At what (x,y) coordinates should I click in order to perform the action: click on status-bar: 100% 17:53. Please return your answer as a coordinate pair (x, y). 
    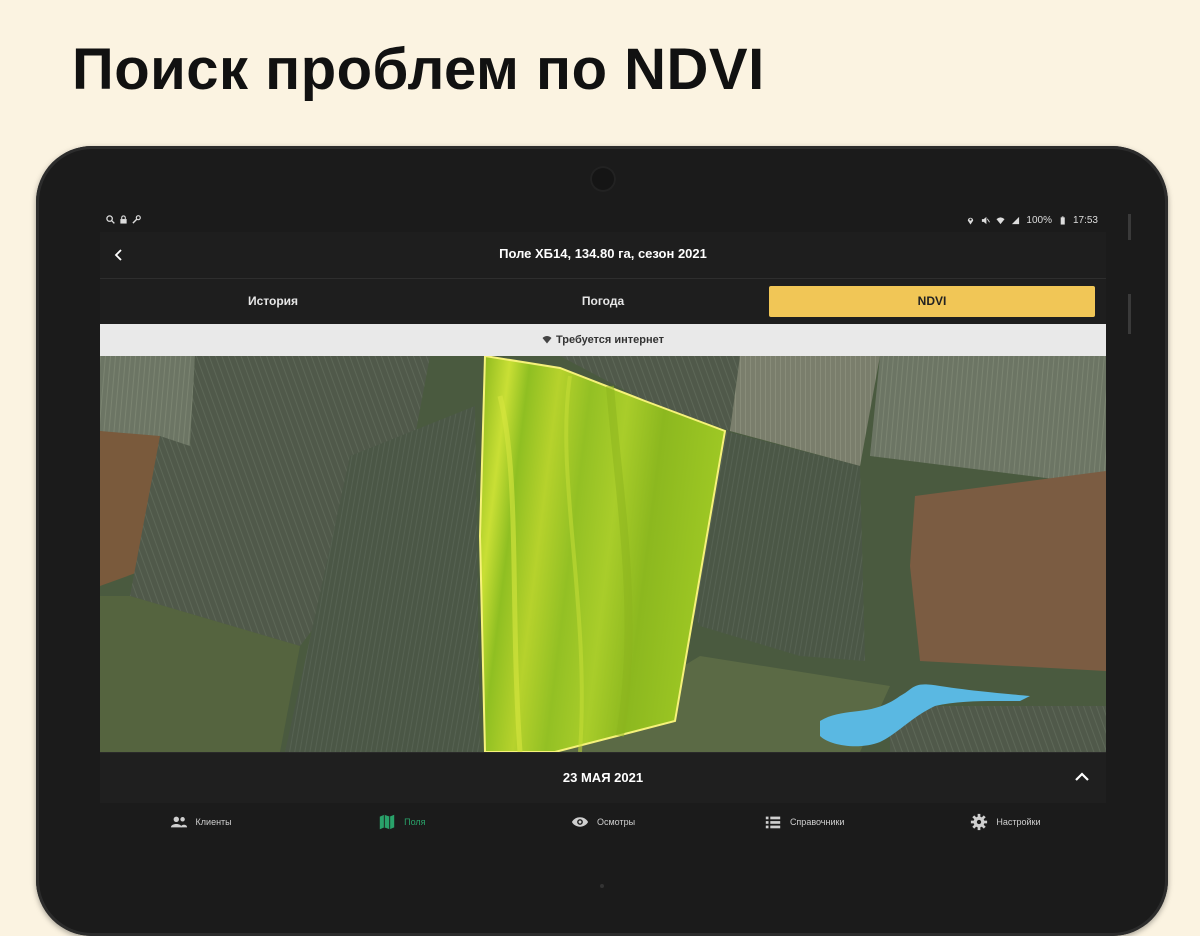
    Looking at the image, I should click on (603, 222).